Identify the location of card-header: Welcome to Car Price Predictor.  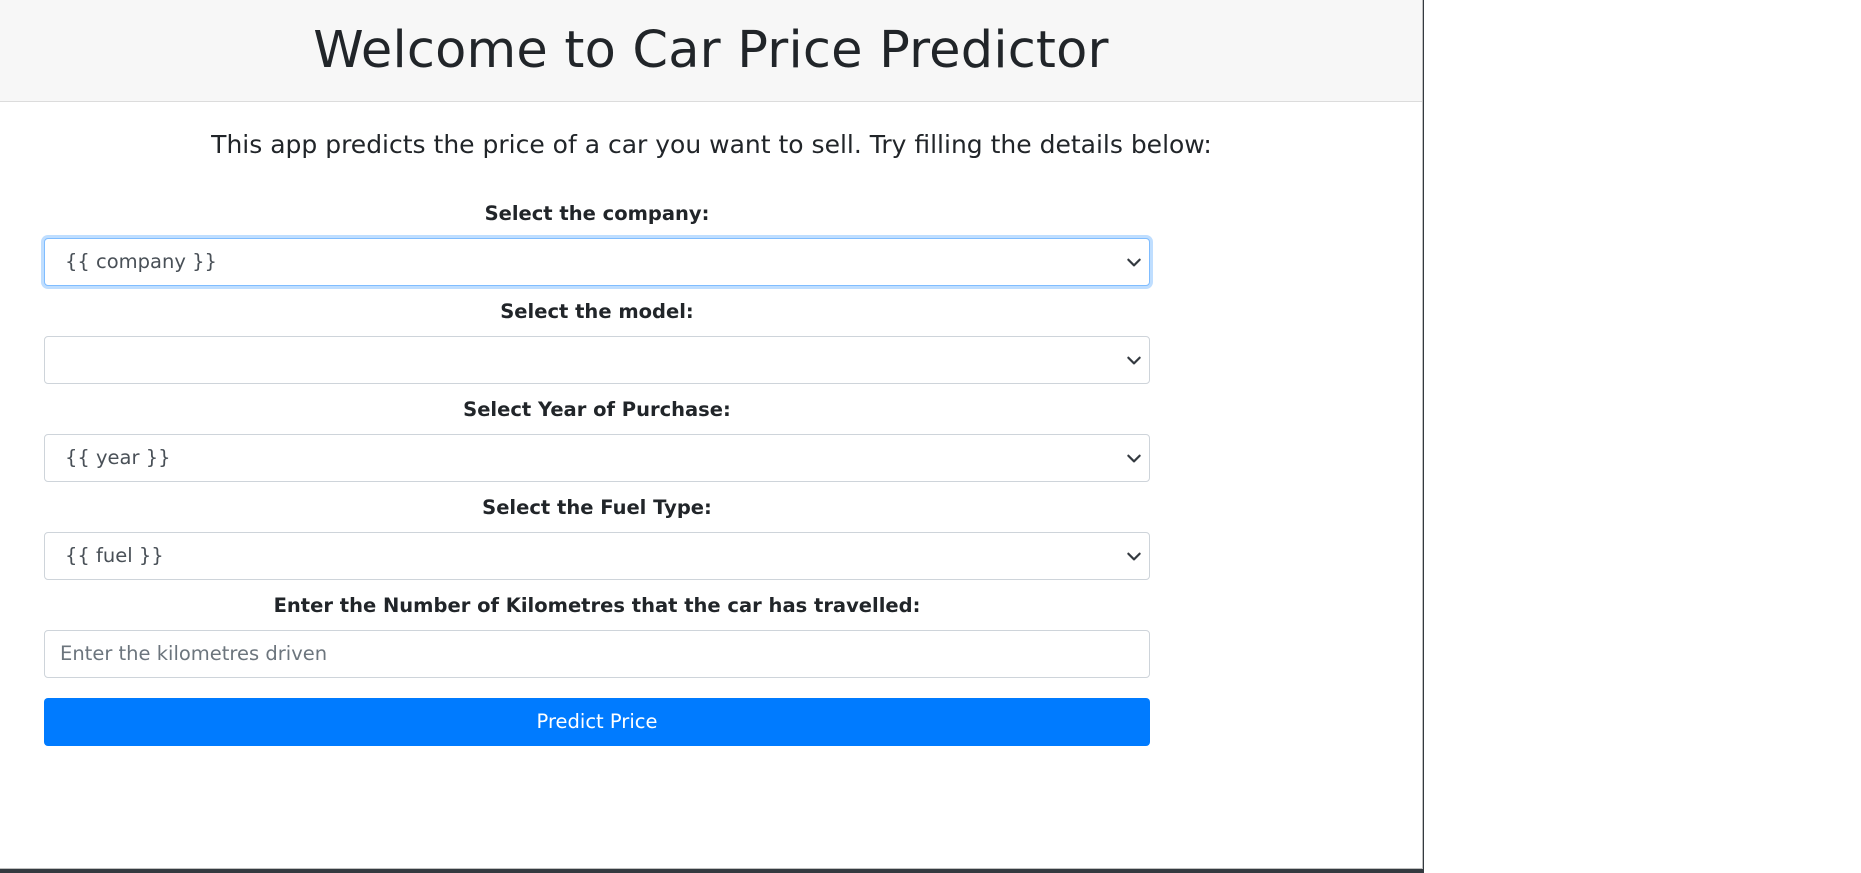
(711, 51).